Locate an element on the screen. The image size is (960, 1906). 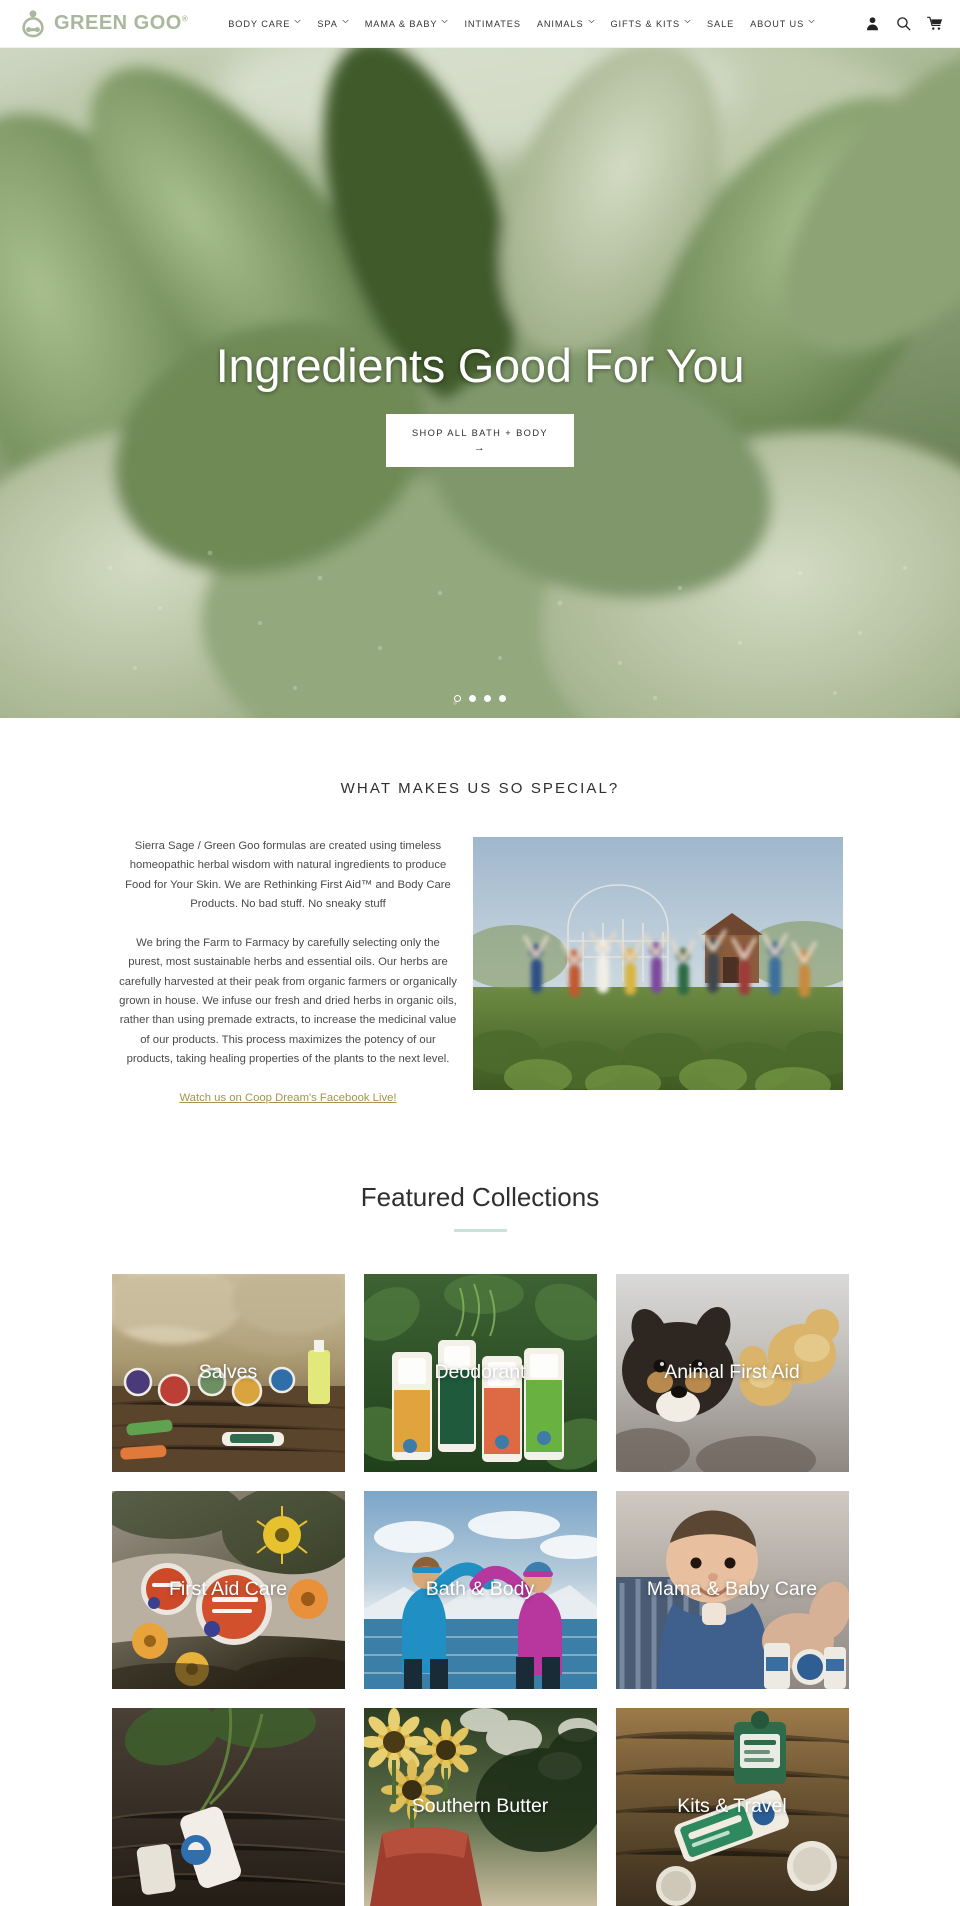
nav-item-spa: SPA is located at coordinates (332, 24).